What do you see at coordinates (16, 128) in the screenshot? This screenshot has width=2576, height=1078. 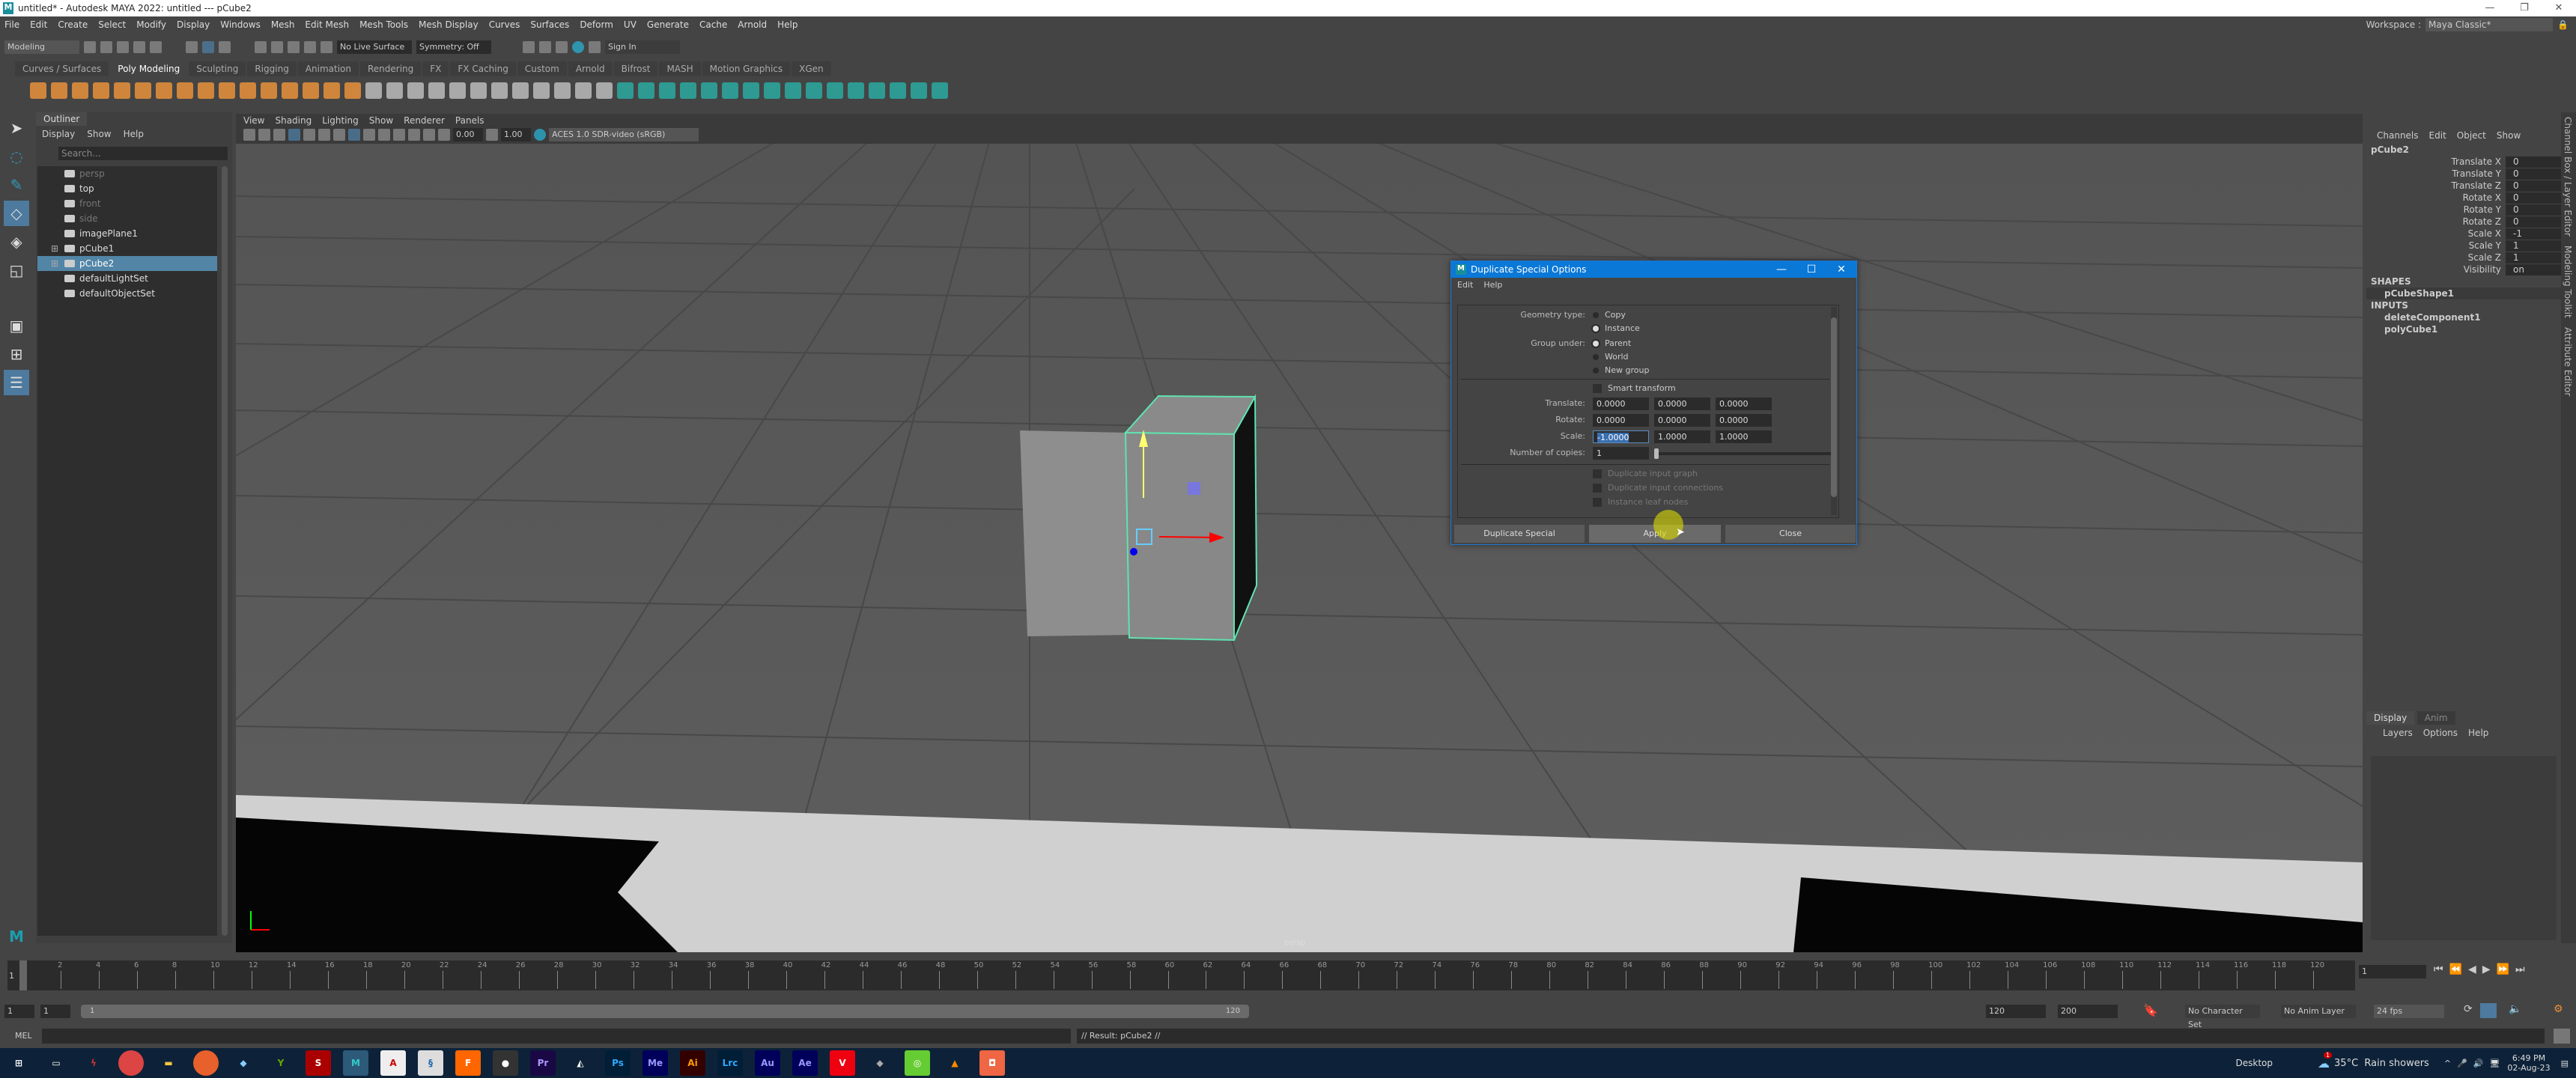 I see `select-tool-icon: ➤` at bounding box center [16, 128].